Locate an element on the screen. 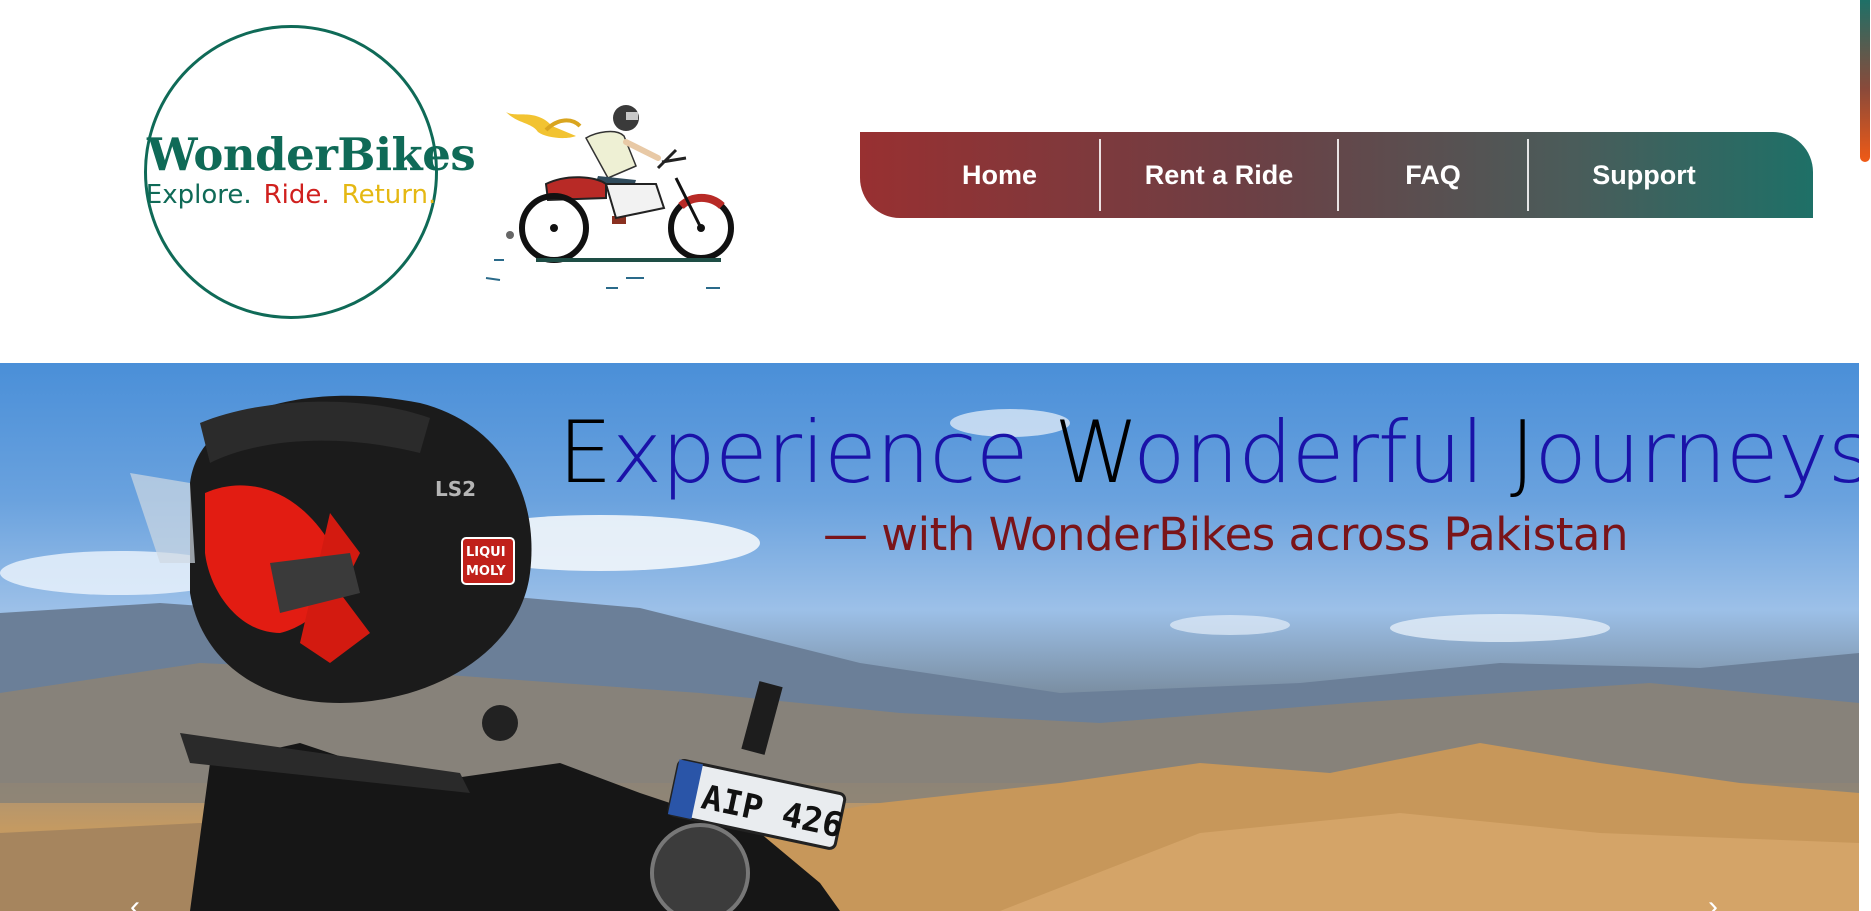 The width and height of the screenshot is (1871, 911). hero-title-rest-3: ourneys is located at coordinates (1696, 453).